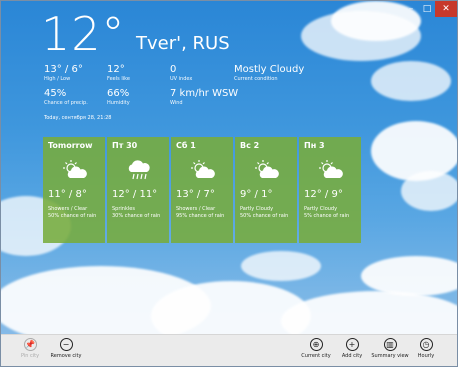 The width and height of the screenshot is (458, 367). What do you see at coordinates (70, 145) in the screenshot?
I see `forecast-day: Tomorrow` at bounding box center [70, 145].